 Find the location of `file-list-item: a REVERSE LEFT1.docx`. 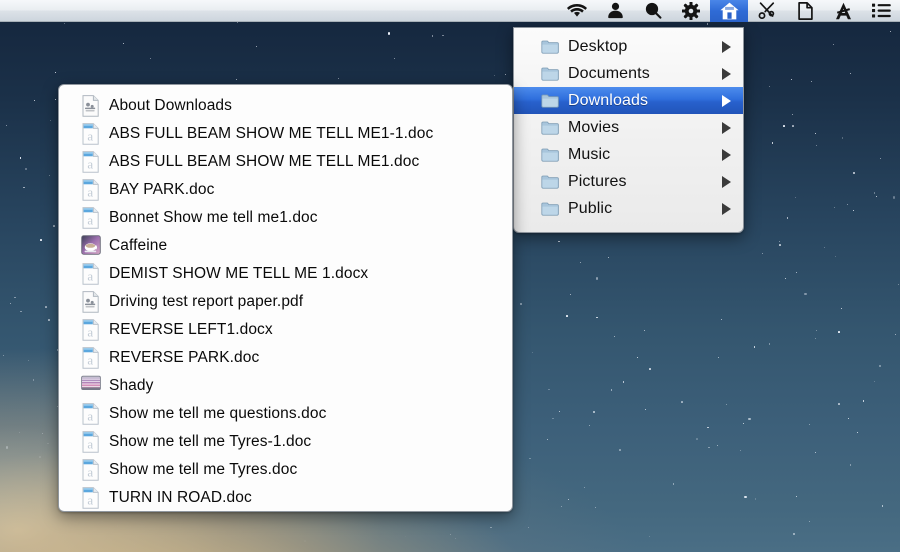

file-list-item: a REVERSE LEFT1.docx is located at coordinates (285, 330).